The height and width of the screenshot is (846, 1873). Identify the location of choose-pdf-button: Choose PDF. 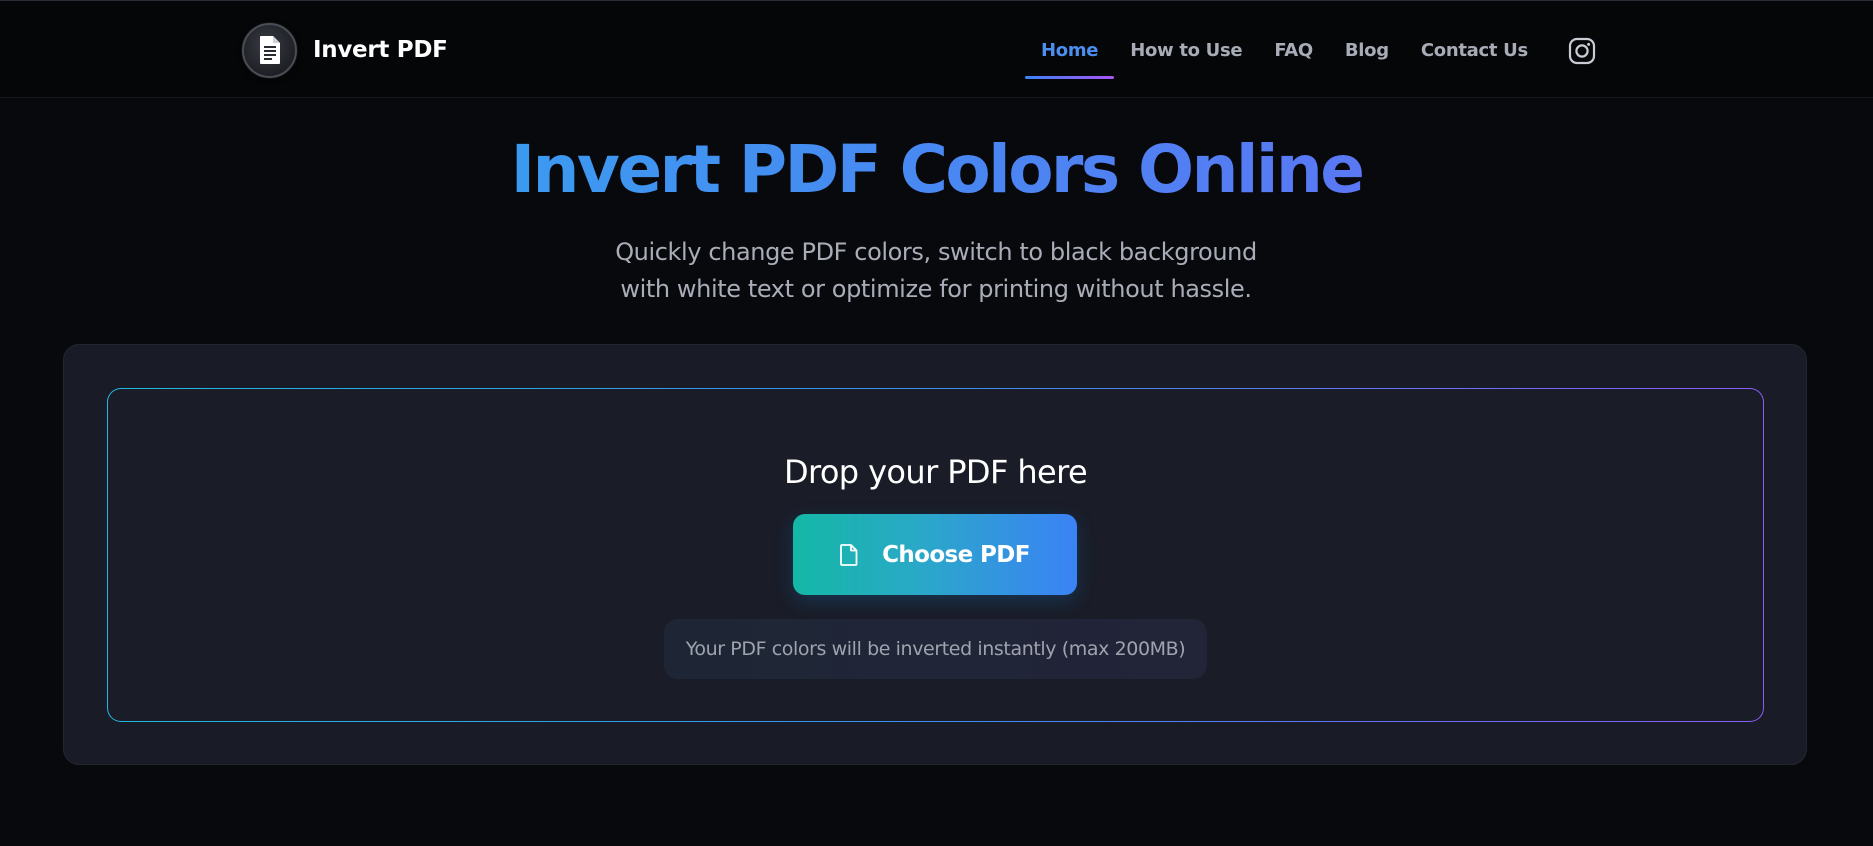
(935, 554).